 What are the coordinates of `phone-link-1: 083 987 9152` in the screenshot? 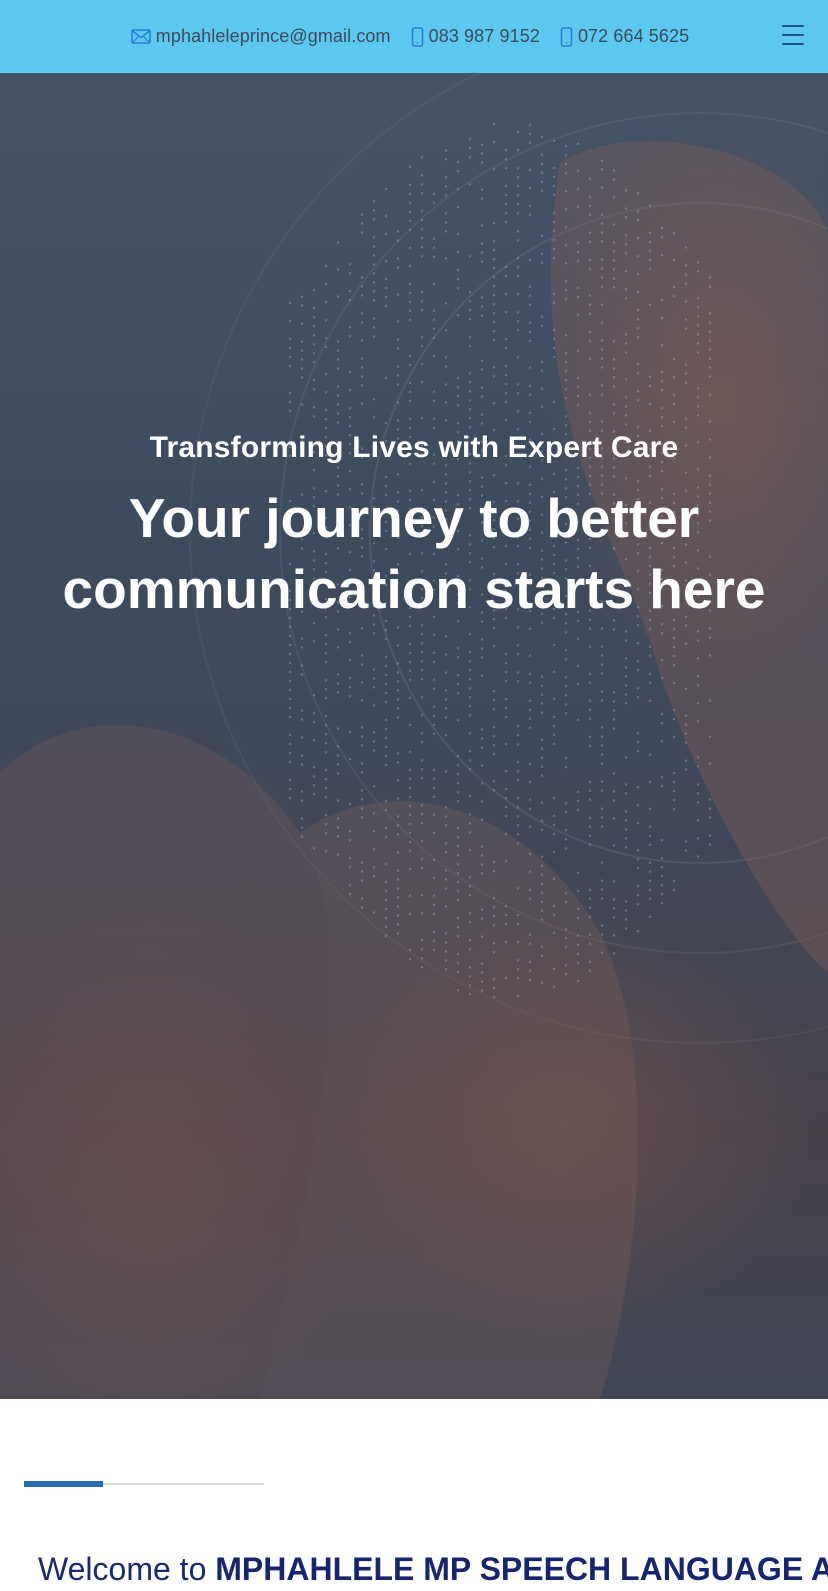 It's located at (475, 36).